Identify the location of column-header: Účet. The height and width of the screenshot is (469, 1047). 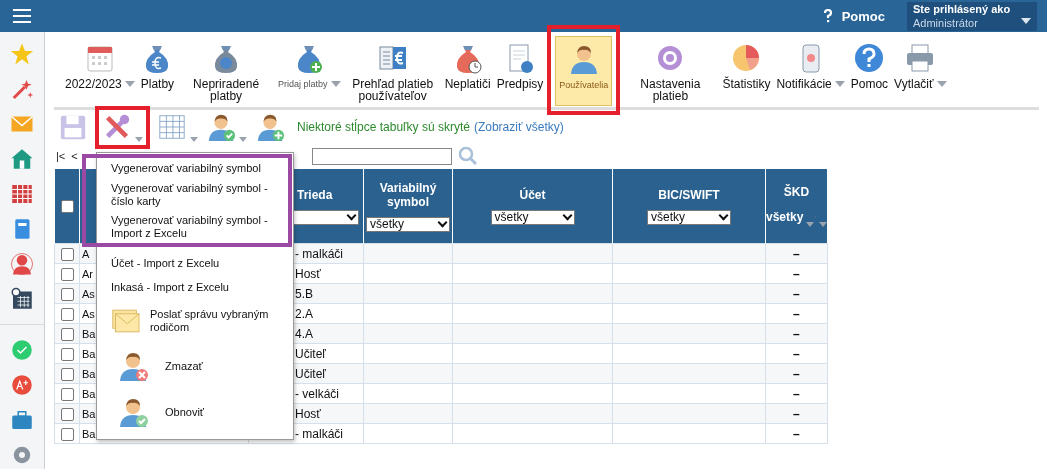
(532, 194).